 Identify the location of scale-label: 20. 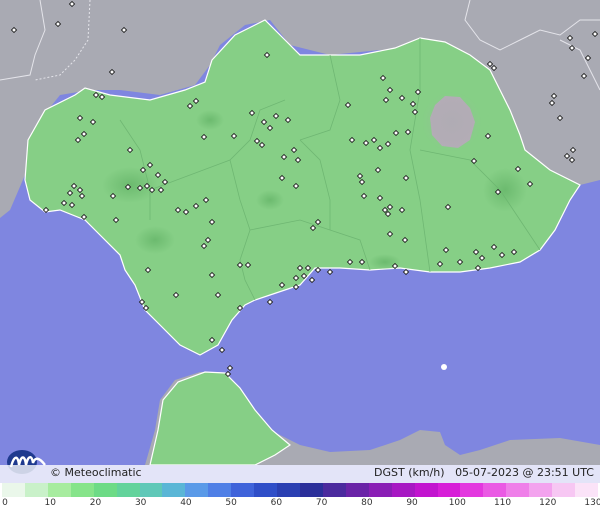
(95, 503).